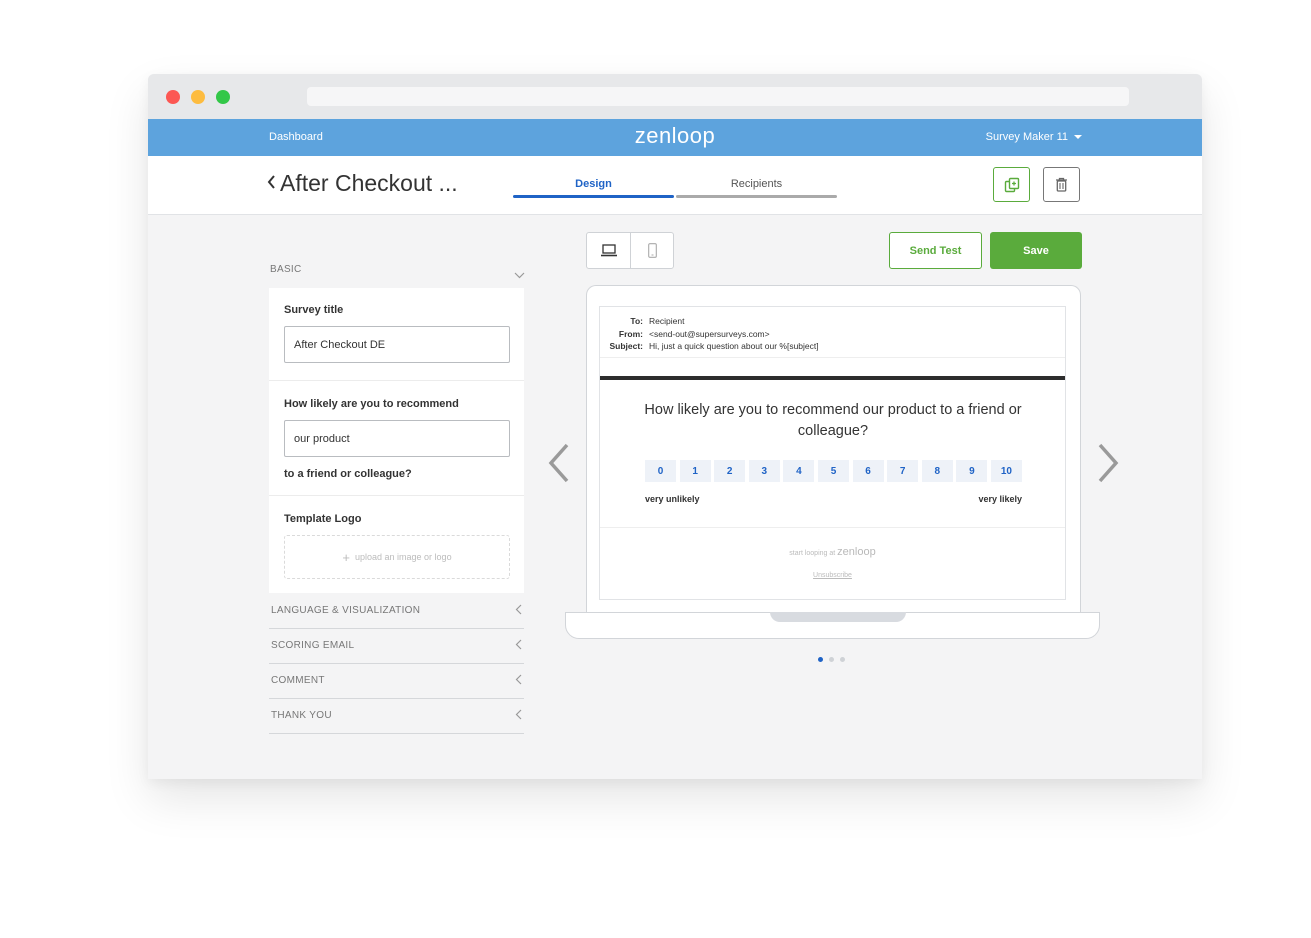 This screenshot has width=1311, height=938. I want to click on nps-score-0: 0, so click(660, 471).